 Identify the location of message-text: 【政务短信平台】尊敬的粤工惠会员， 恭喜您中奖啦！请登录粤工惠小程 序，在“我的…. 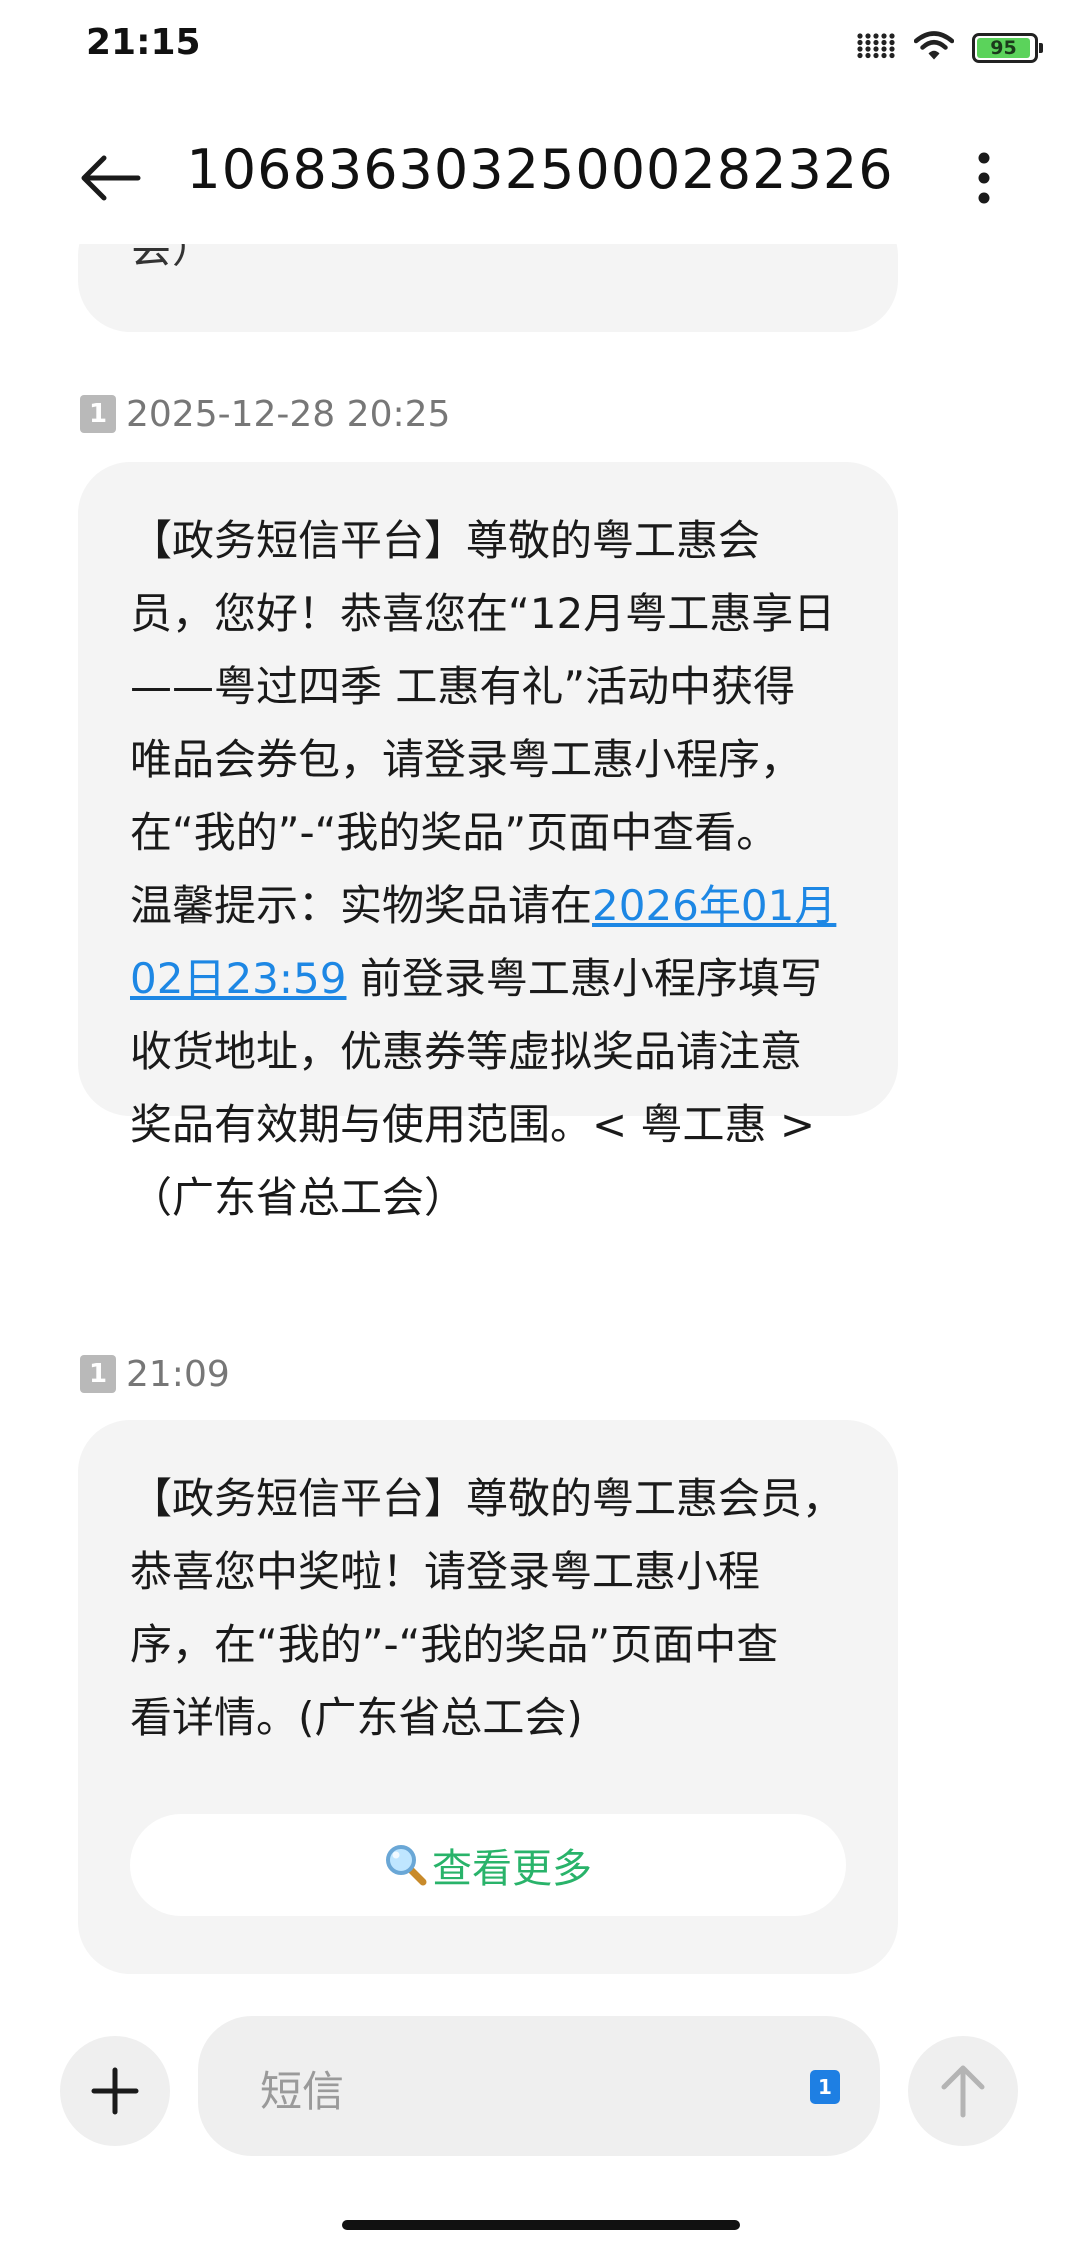
(487, 1608).